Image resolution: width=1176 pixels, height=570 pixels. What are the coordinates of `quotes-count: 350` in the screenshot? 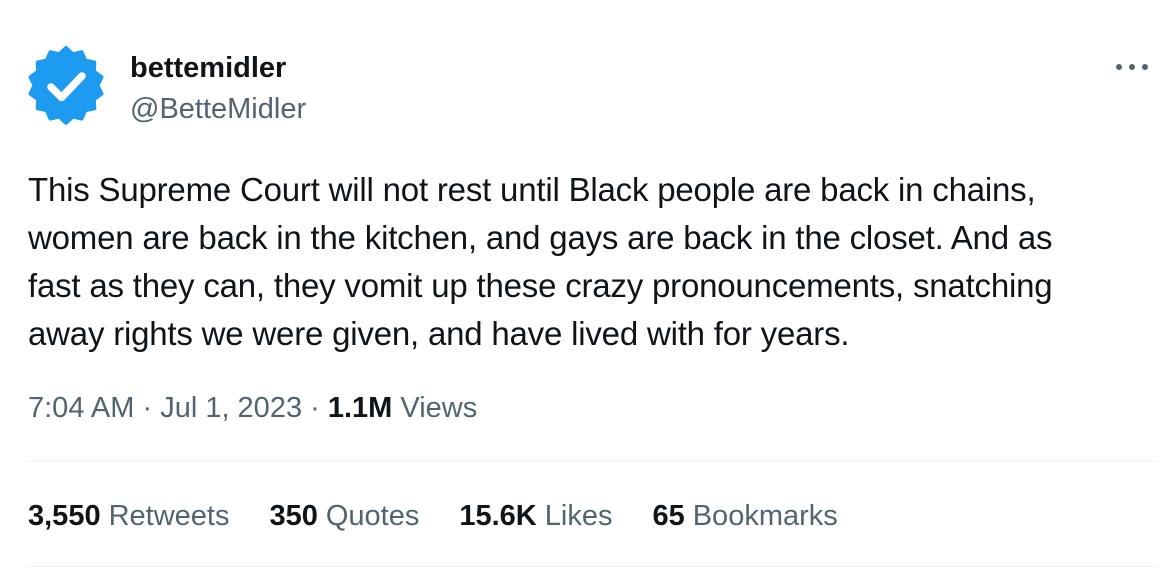 It's located at (293, 516).